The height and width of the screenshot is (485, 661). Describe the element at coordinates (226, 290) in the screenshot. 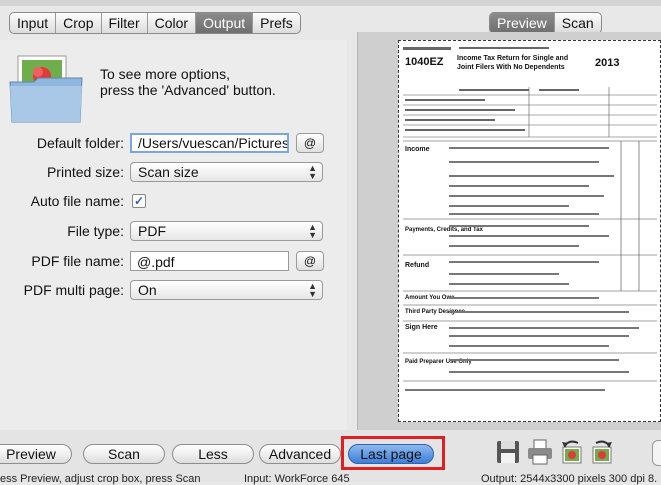

I see `pdf-multi-page-select: On ▲ ▼` at that location.